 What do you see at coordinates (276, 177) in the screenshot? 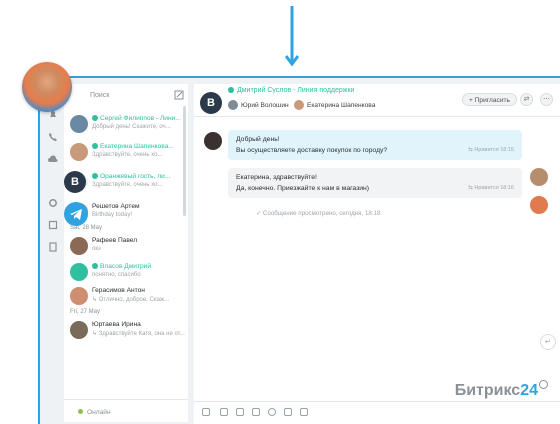
I see `message-text: Екатерина, здравствуйте!` at bounding box center [276, 177].